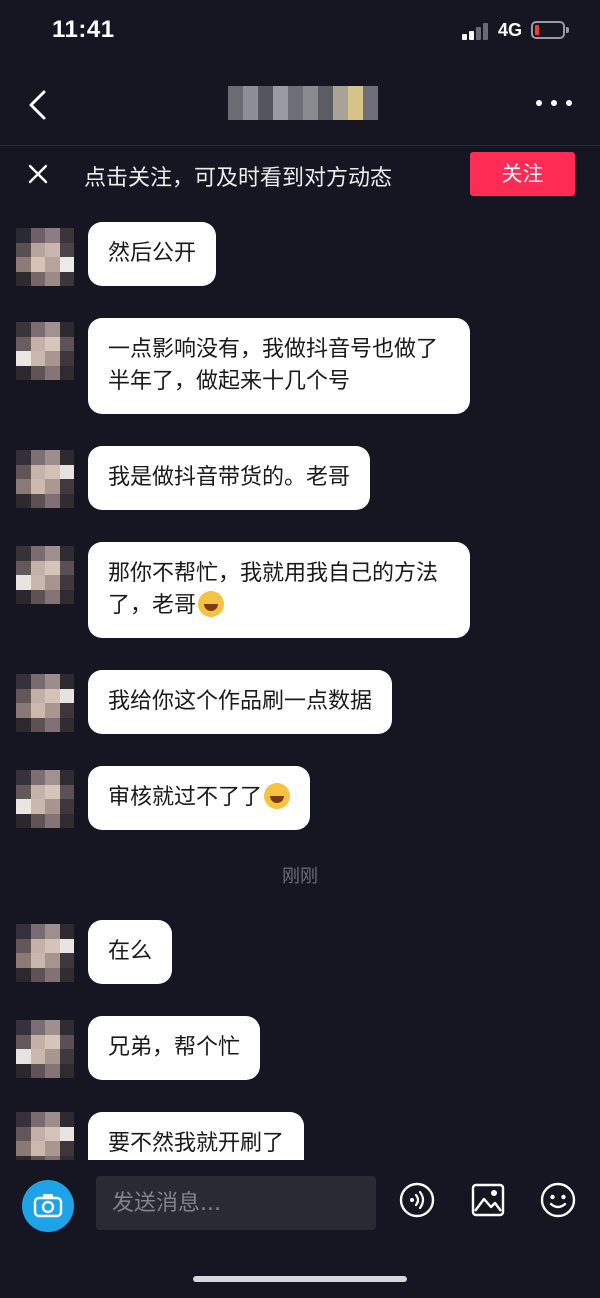  I want to click on battery-icon, so click(550, 30).